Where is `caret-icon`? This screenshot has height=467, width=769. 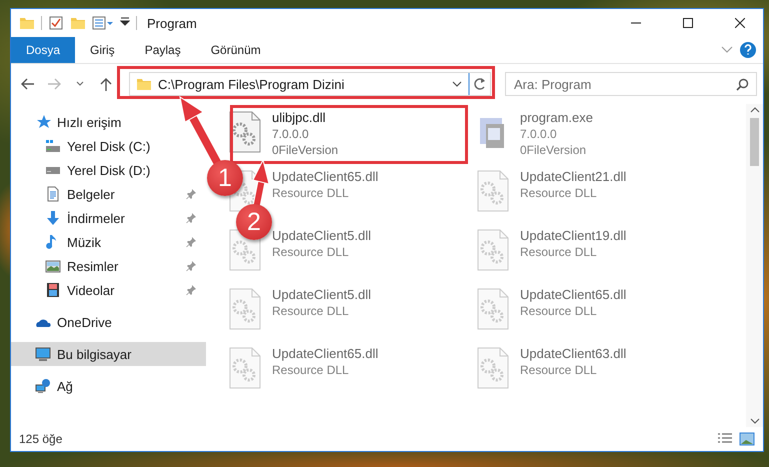
caret-icon is located at coordinates (80, 84).